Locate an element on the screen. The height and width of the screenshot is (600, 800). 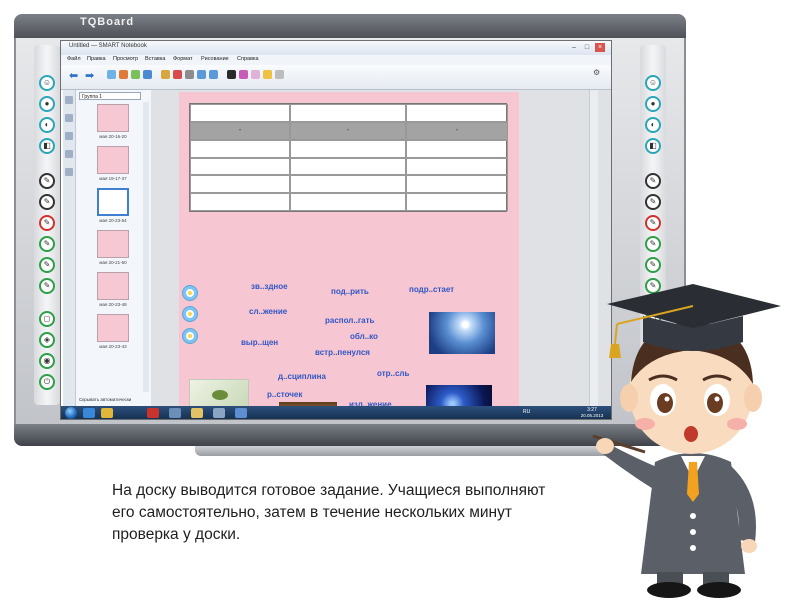
display-icon is located at coordinates (213, 74).